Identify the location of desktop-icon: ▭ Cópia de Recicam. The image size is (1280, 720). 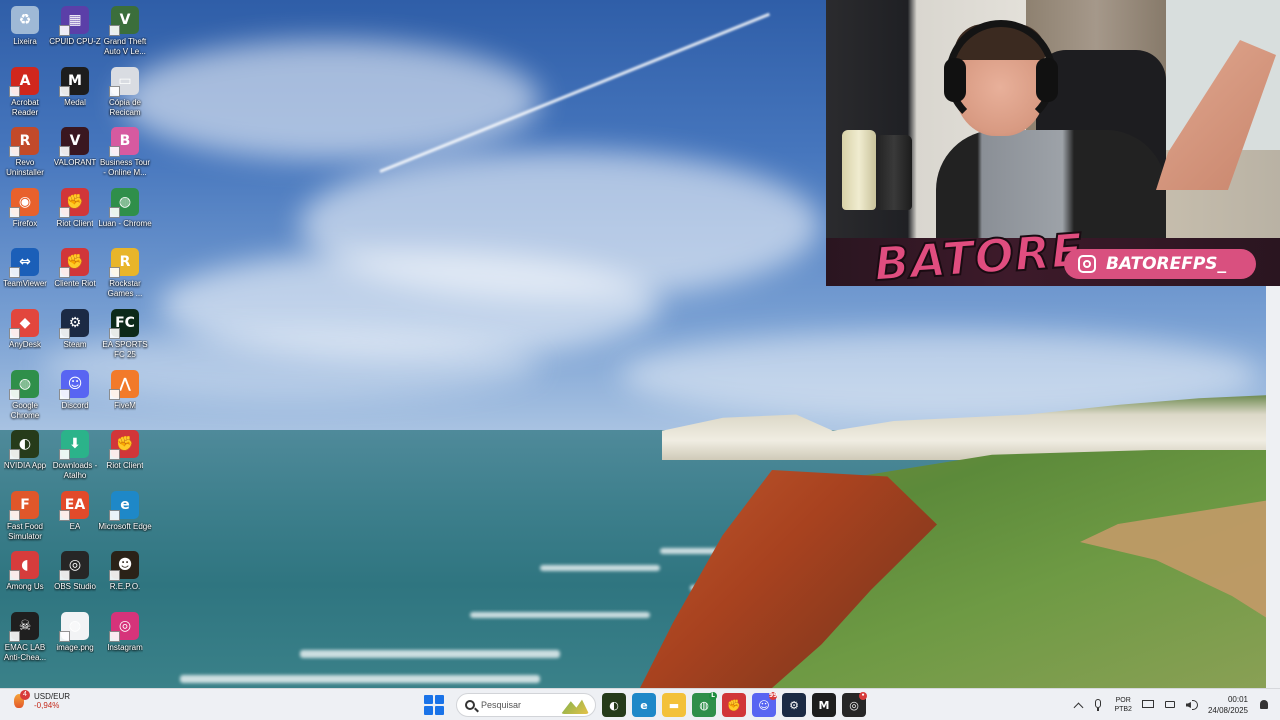
(125, 92).